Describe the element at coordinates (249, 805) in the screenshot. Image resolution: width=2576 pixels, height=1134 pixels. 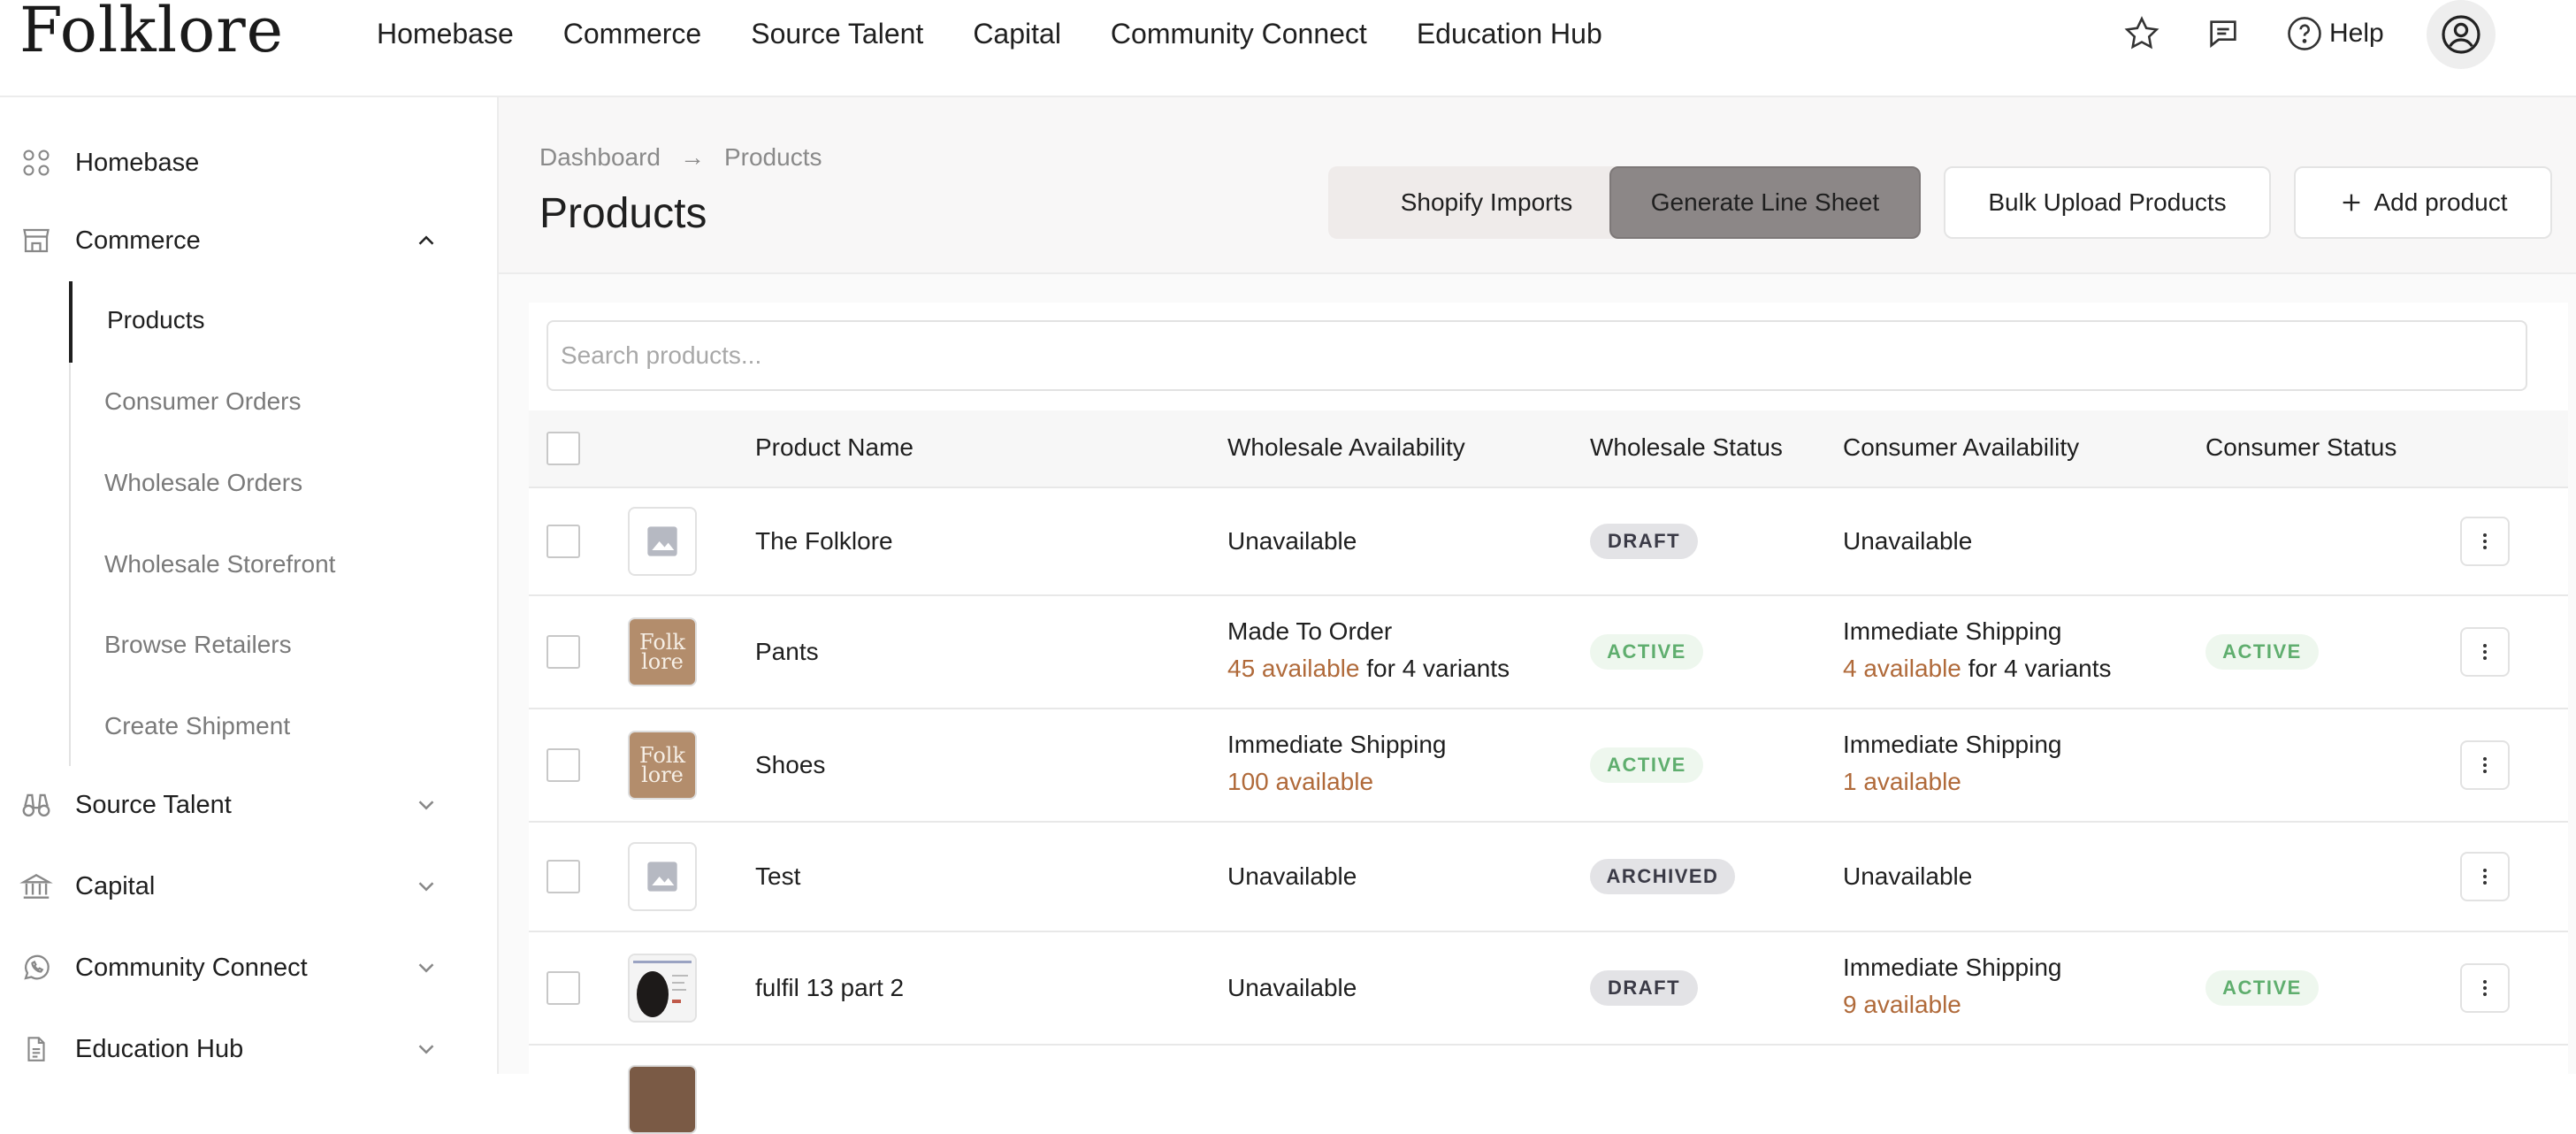
I see `sidebar-item-source-talent: Source Talent` at that location.